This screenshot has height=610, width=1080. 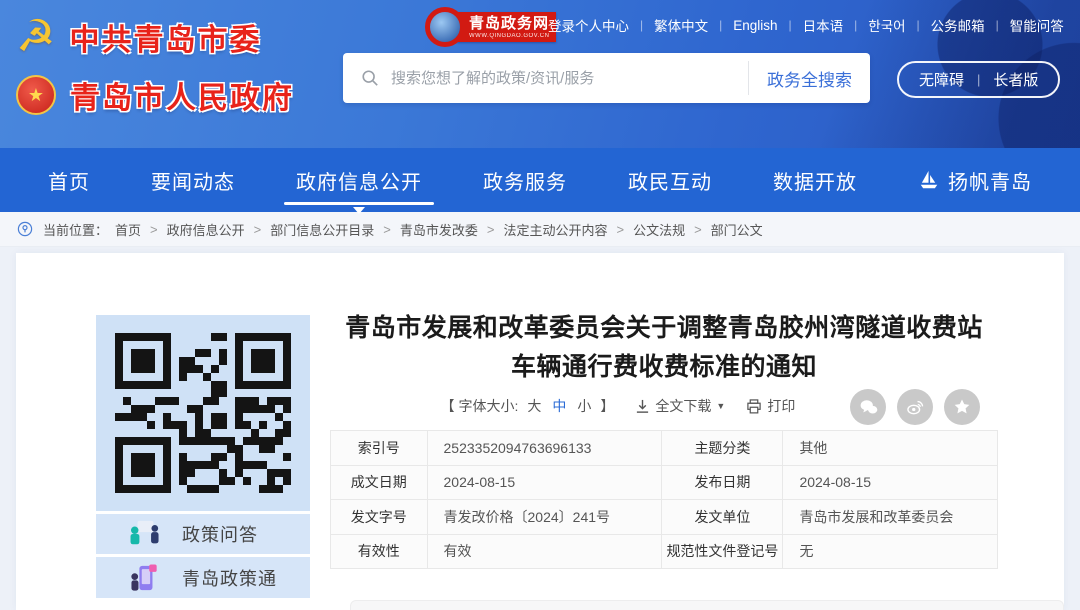 I want to click on elder-version-button: 长者版, so click(x=1015, y=79).